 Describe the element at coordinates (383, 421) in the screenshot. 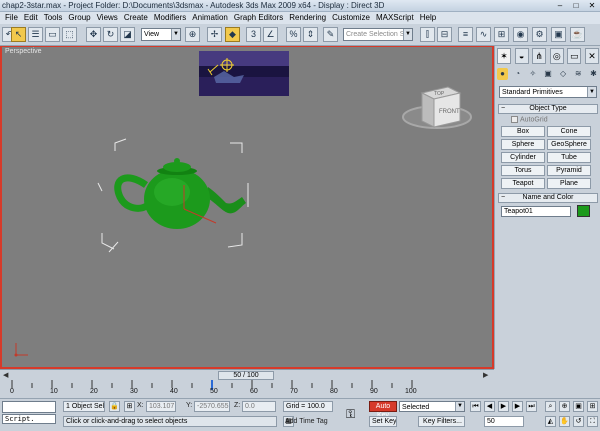

I see `set-key-button: Set Key` at that location.